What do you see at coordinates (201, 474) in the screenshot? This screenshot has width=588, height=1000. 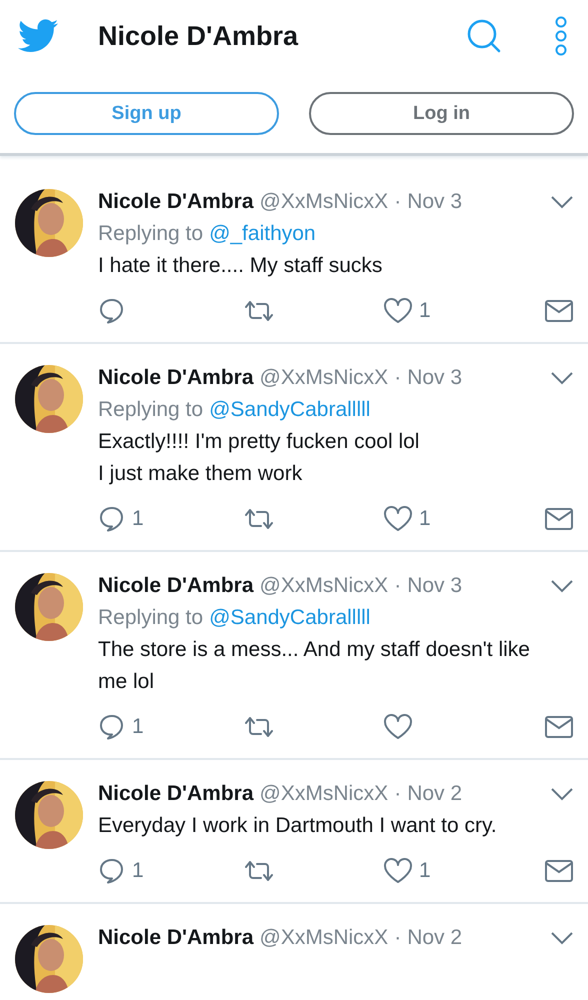 I see `tweet-text: I just make them work` at bounding box center [201, 474].